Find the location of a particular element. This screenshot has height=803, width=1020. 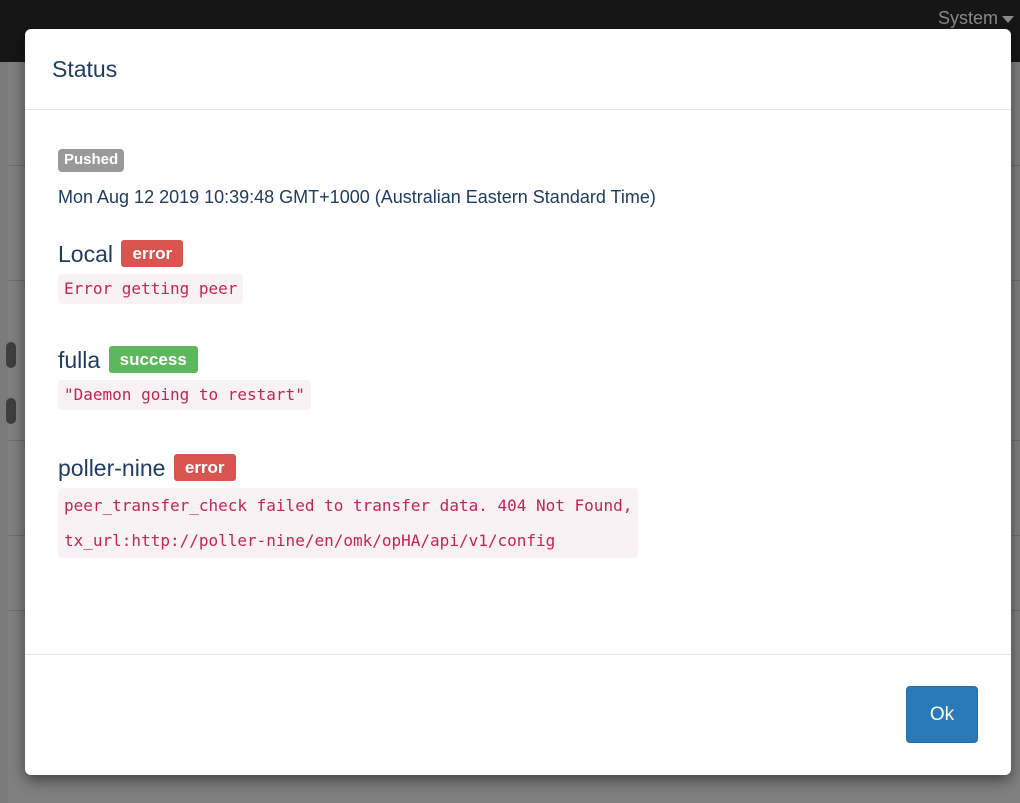

system-menu: System is located at coordinates (976, 18).